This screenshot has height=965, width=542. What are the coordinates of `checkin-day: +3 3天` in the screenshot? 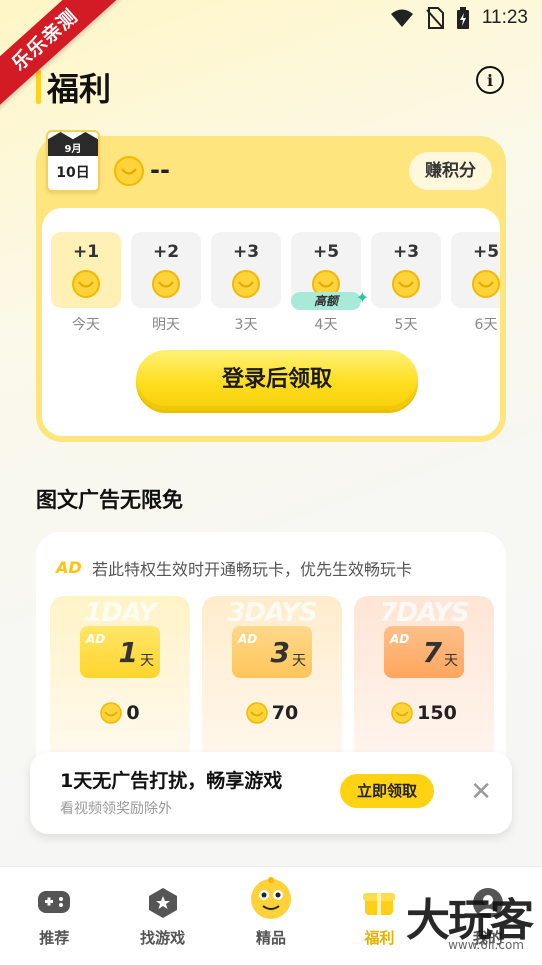 It's located at (246, 283).